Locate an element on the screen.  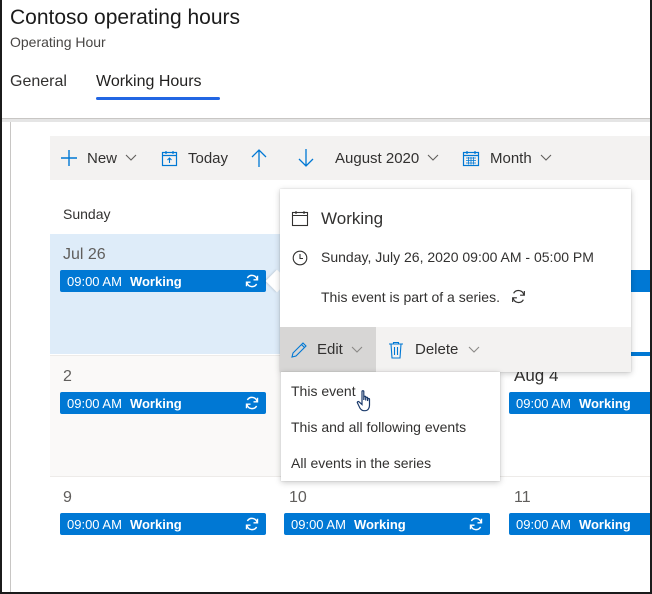
delete-button: Delete is located at coordinates (434, 349).